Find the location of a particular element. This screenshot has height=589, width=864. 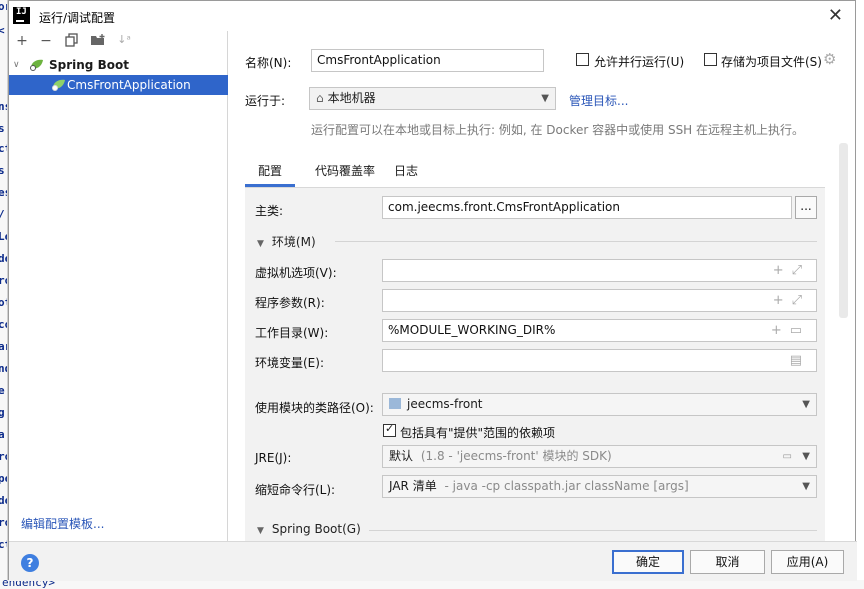

editor-fragment: nd is located at coordinates (3, 368).